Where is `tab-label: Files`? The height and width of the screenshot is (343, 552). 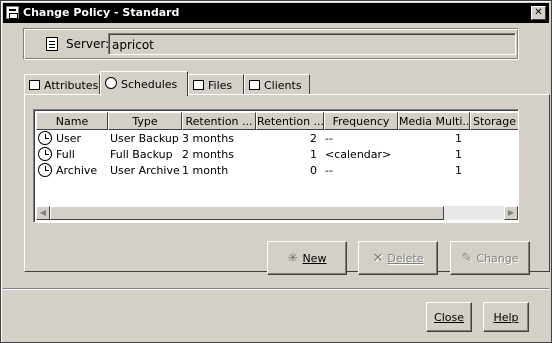 tab-label: Files is located at coordinates (220, 85).